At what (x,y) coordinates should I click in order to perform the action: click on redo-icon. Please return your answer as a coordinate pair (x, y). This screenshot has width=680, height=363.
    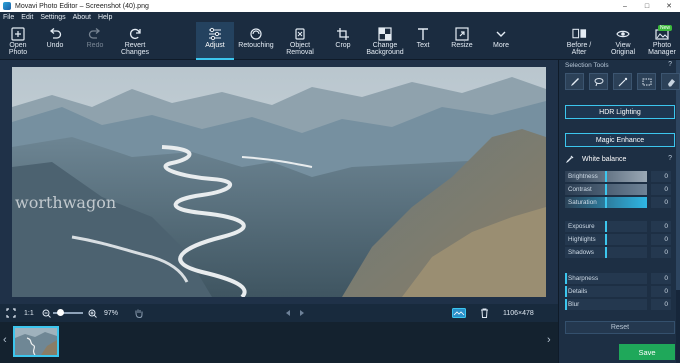
    Looking at the image, I should click on (95, 33).